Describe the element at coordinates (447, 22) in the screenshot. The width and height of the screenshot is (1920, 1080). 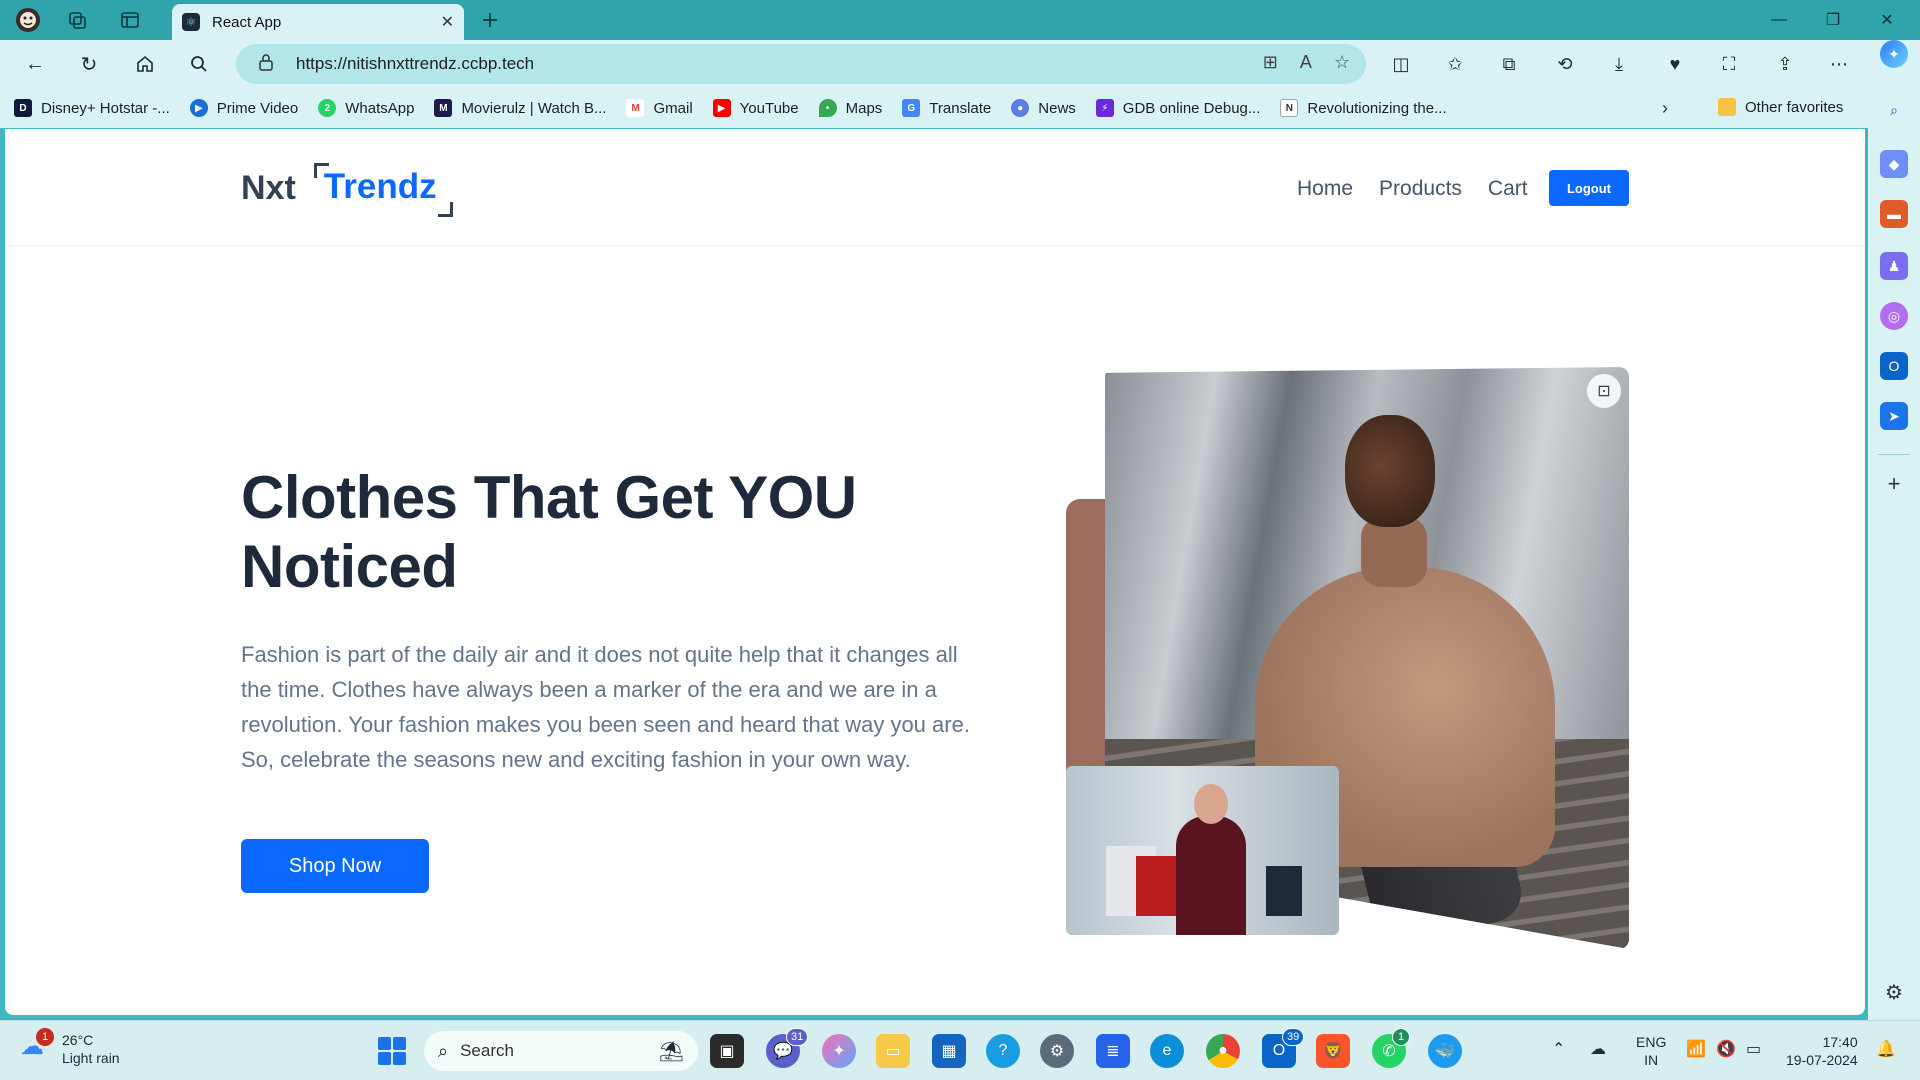
I see `close-tab-icon: ✕` at that location.